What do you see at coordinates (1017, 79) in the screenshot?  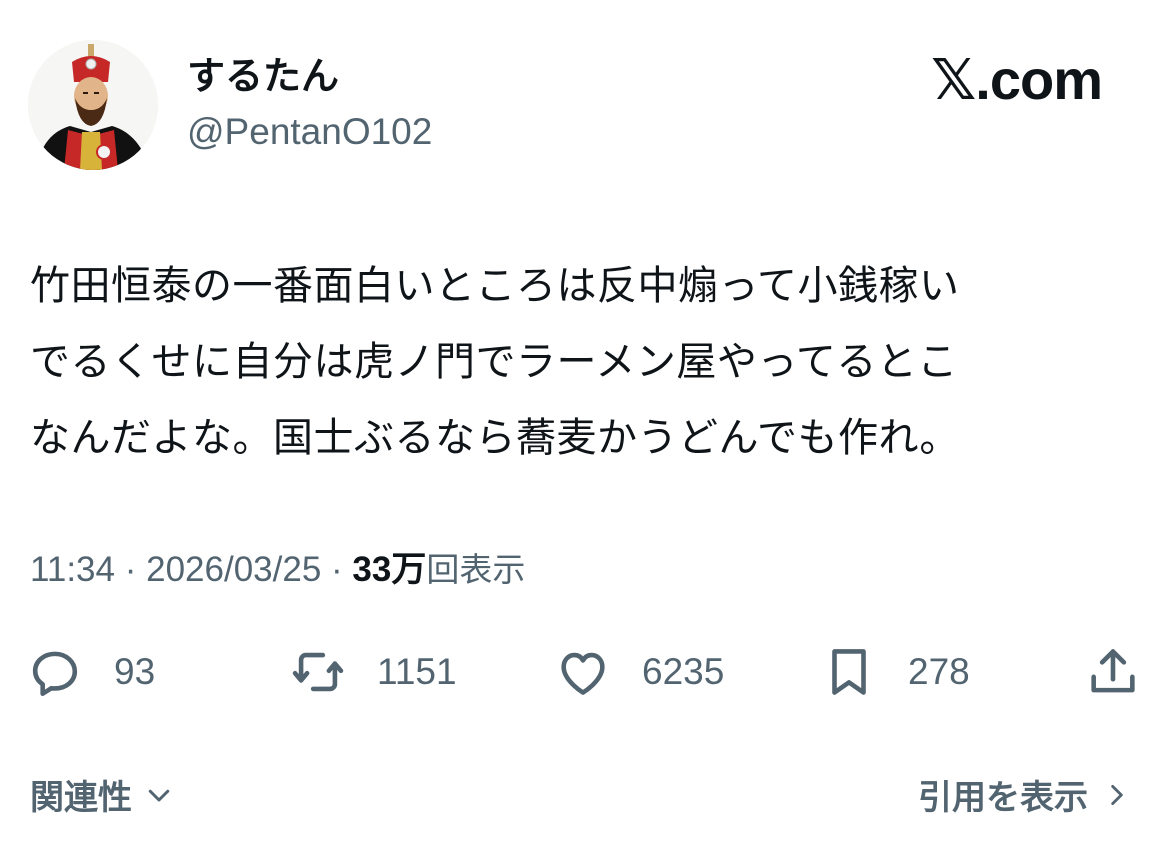 I see `x-logo: 𝕏.com` at bounding box center [1017, 79].